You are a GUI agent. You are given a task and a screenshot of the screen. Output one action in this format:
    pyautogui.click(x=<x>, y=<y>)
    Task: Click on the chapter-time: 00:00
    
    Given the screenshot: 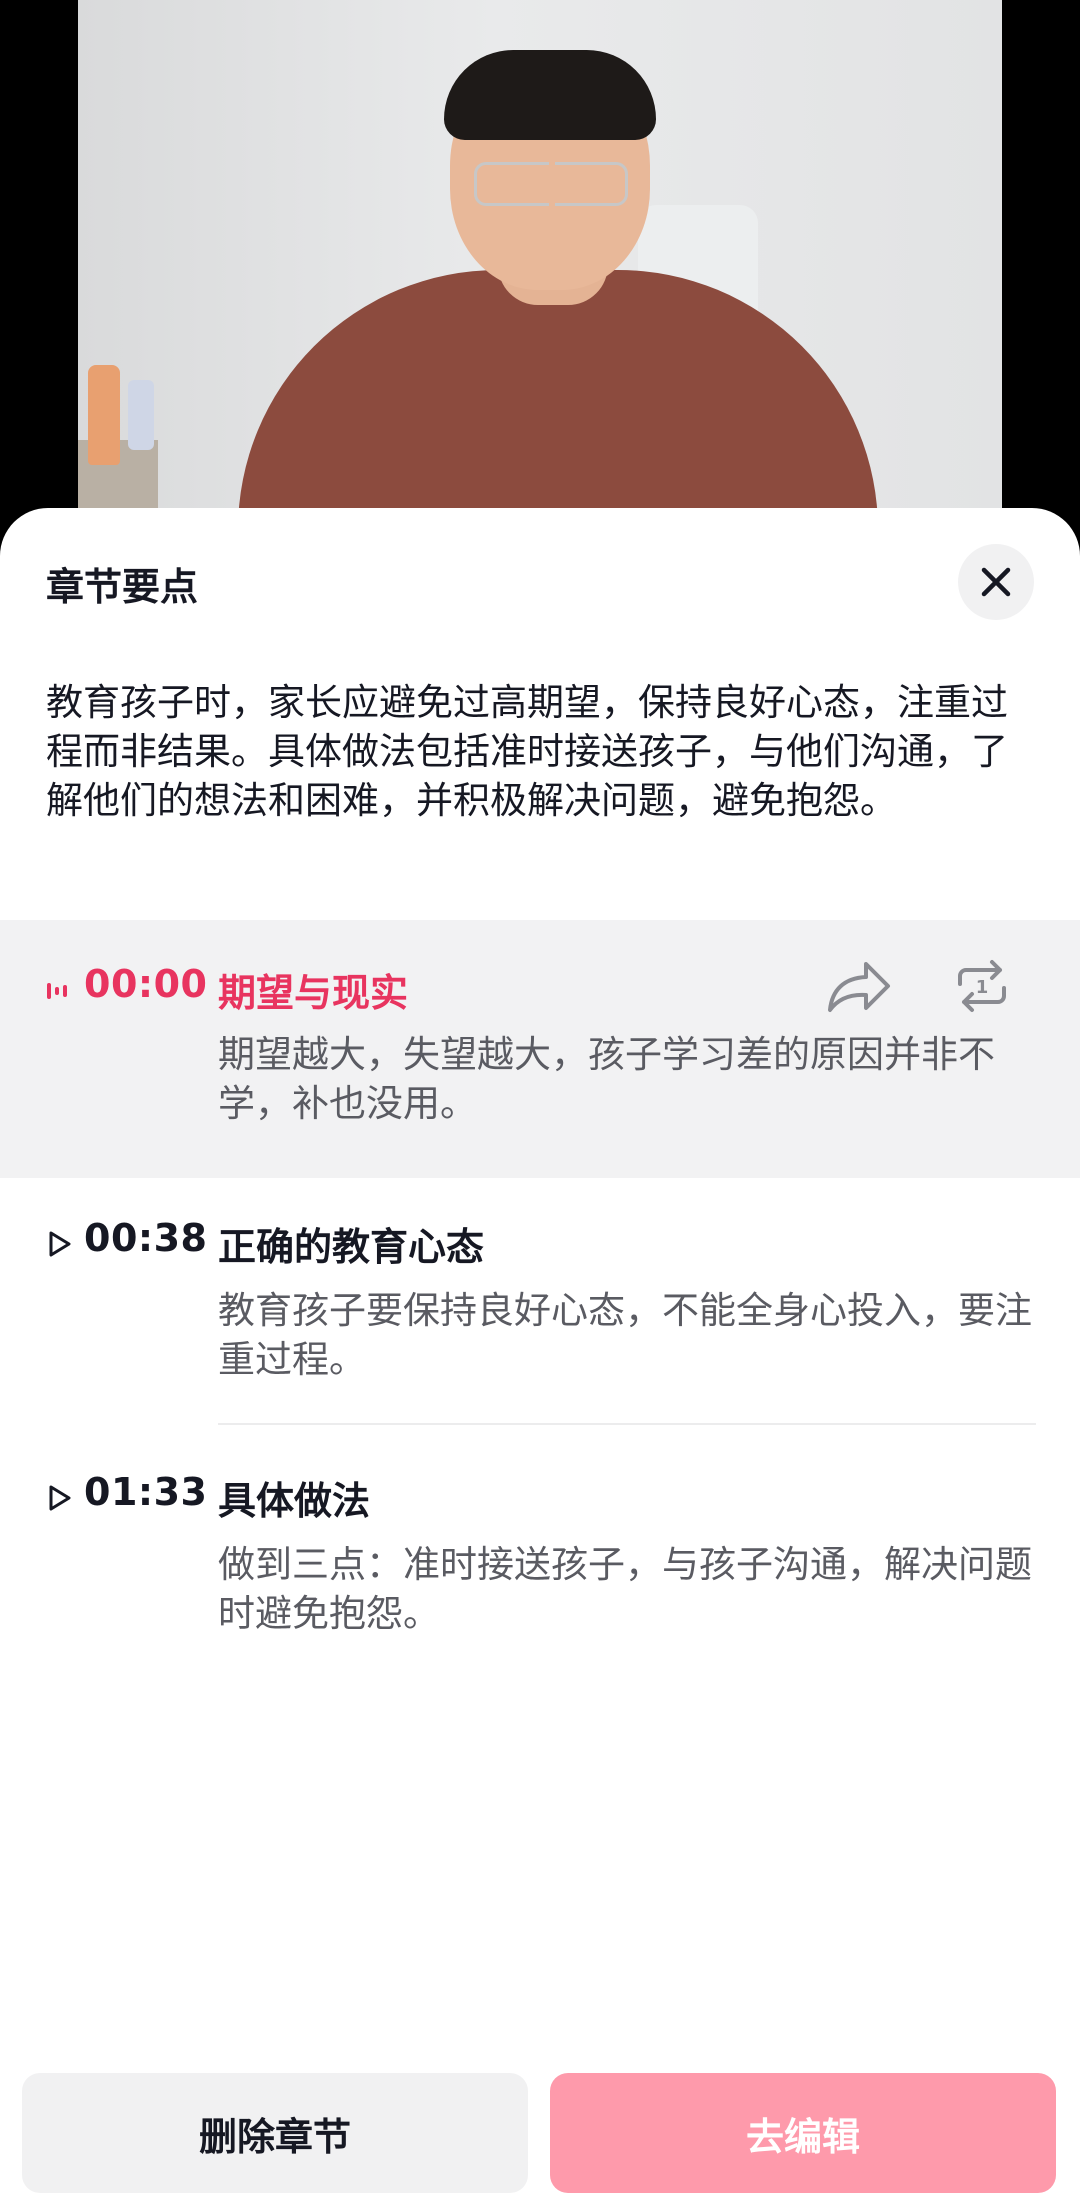 What is the action you would take?
    pyautogui.click(x=146, y=984)
    